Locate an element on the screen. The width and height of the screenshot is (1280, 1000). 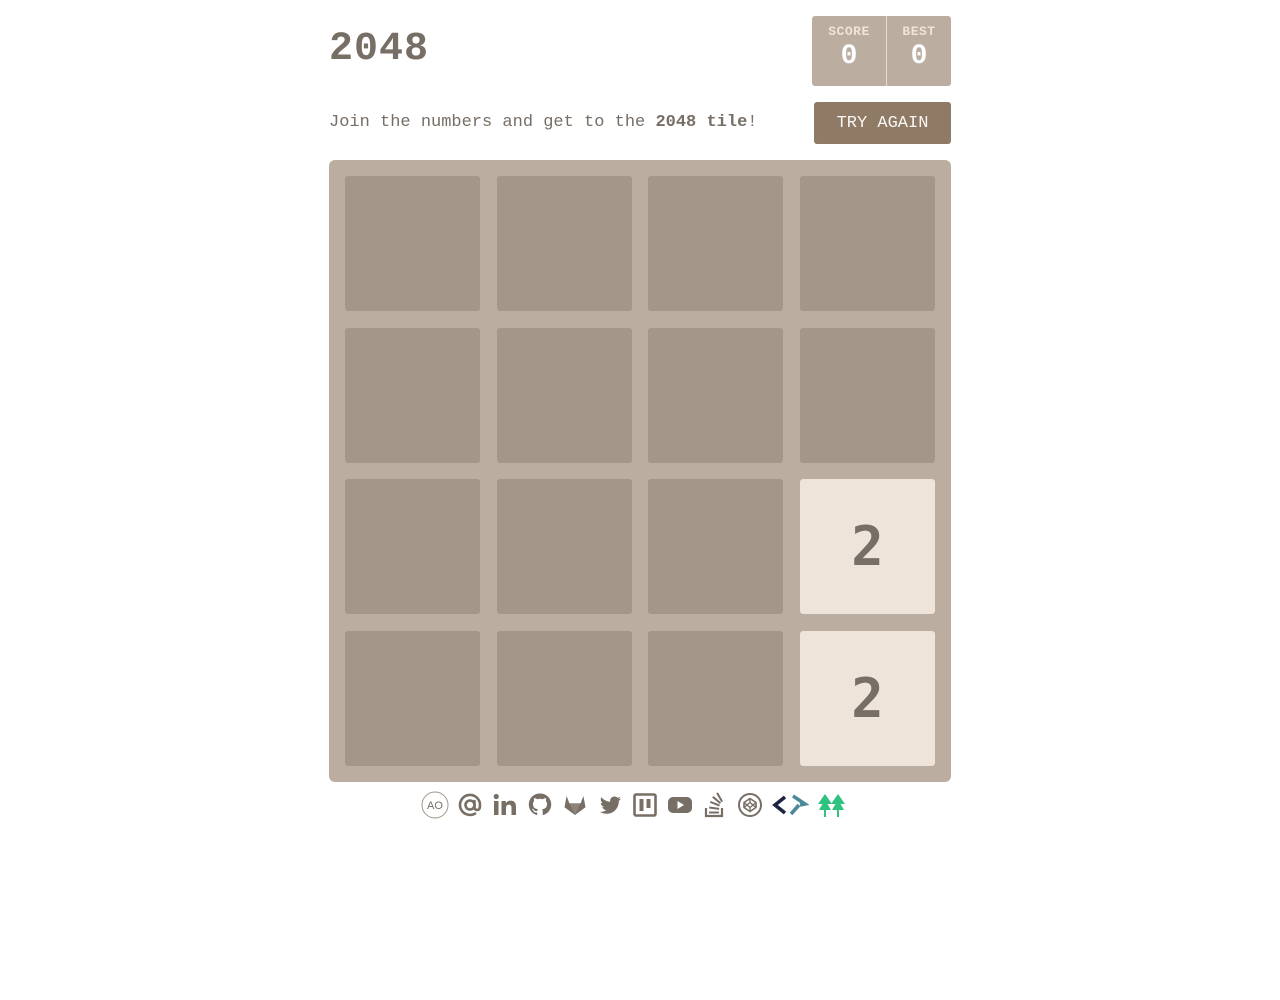
try-again-button: TRY AGAIN is located at coordinates (882, 123).